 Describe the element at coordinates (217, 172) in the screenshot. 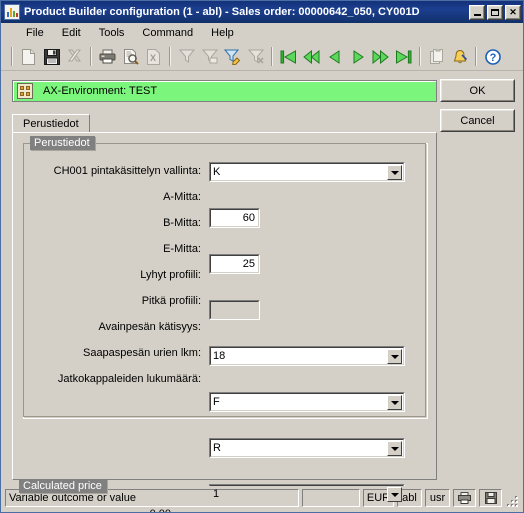

I see `ch001-value: K` at that location.